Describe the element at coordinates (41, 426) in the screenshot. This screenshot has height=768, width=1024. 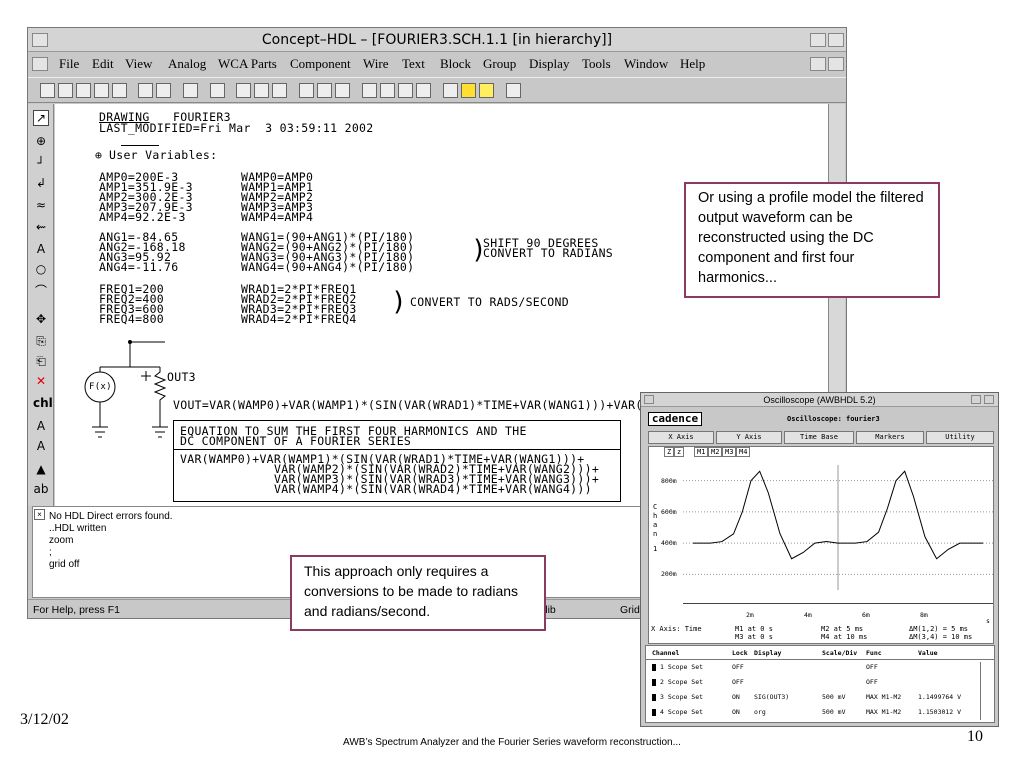
I see `text-edit-icon: A` at that location.